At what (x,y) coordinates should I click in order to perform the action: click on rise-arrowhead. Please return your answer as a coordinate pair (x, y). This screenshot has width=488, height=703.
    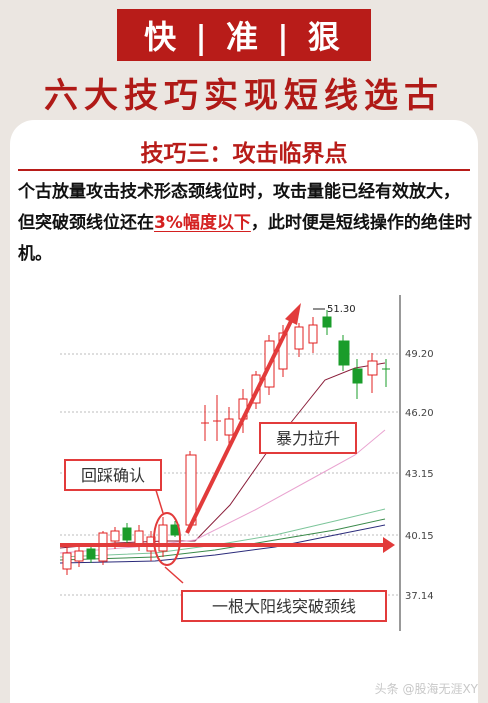
    Looking at the image, I should click on (293, 314).